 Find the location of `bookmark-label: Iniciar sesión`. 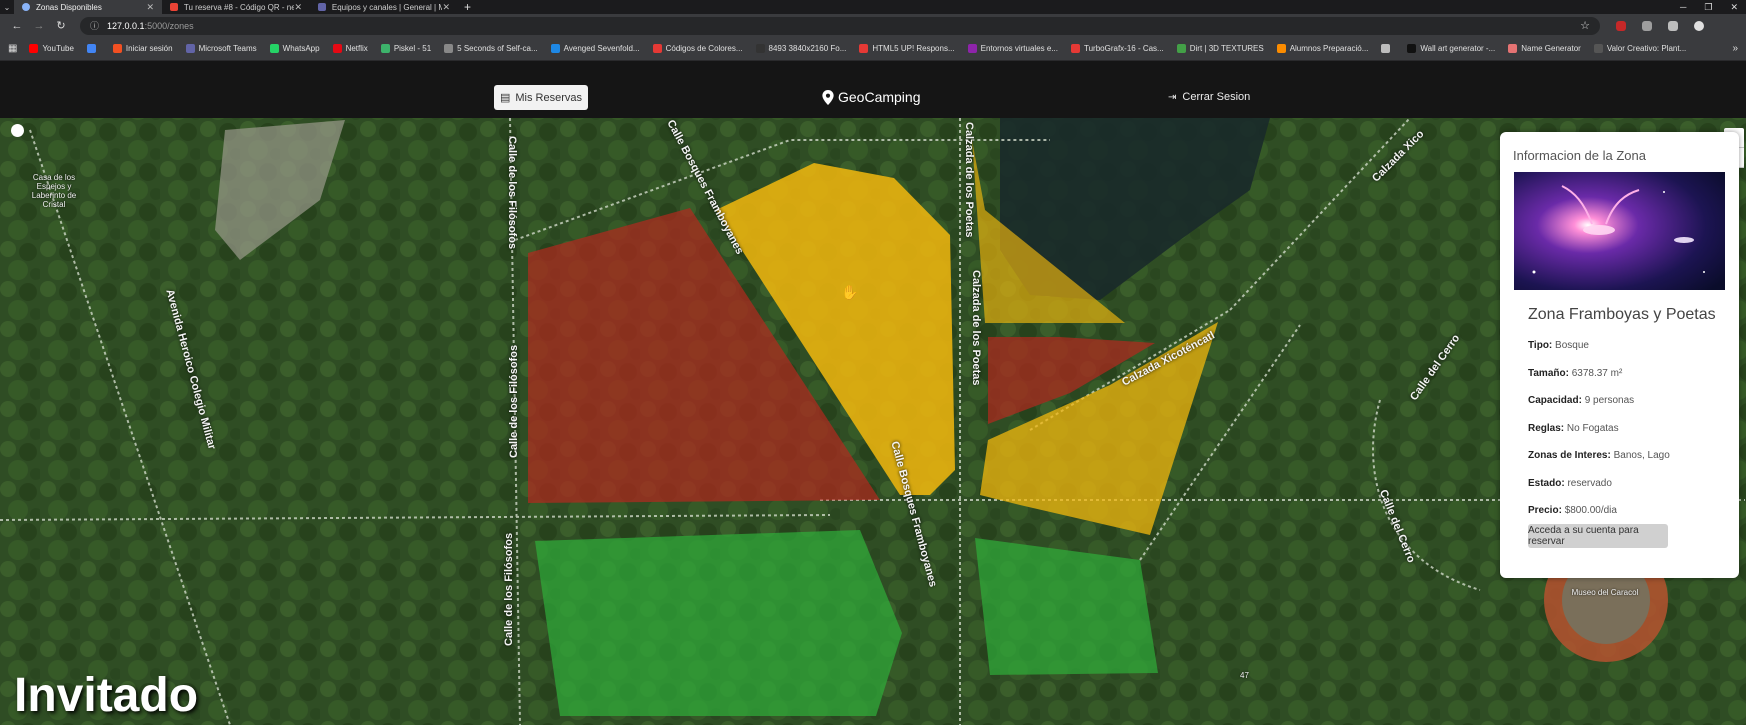

bookmark-label: Iniciar sesión is located at coordinates (149, 48).